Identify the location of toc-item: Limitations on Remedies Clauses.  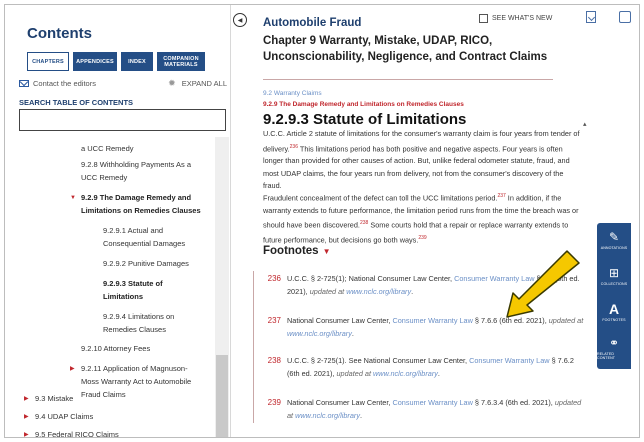
(141, 211).